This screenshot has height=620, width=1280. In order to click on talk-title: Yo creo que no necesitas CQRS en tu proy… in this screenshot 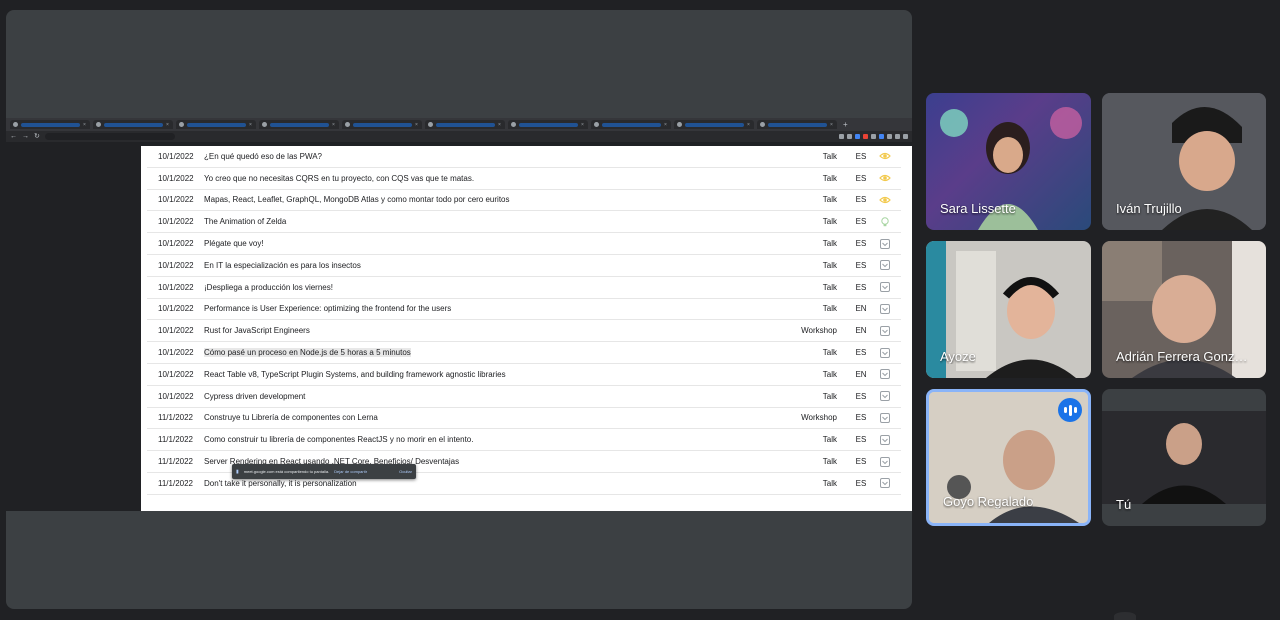, I will do `click(339, 178)`.